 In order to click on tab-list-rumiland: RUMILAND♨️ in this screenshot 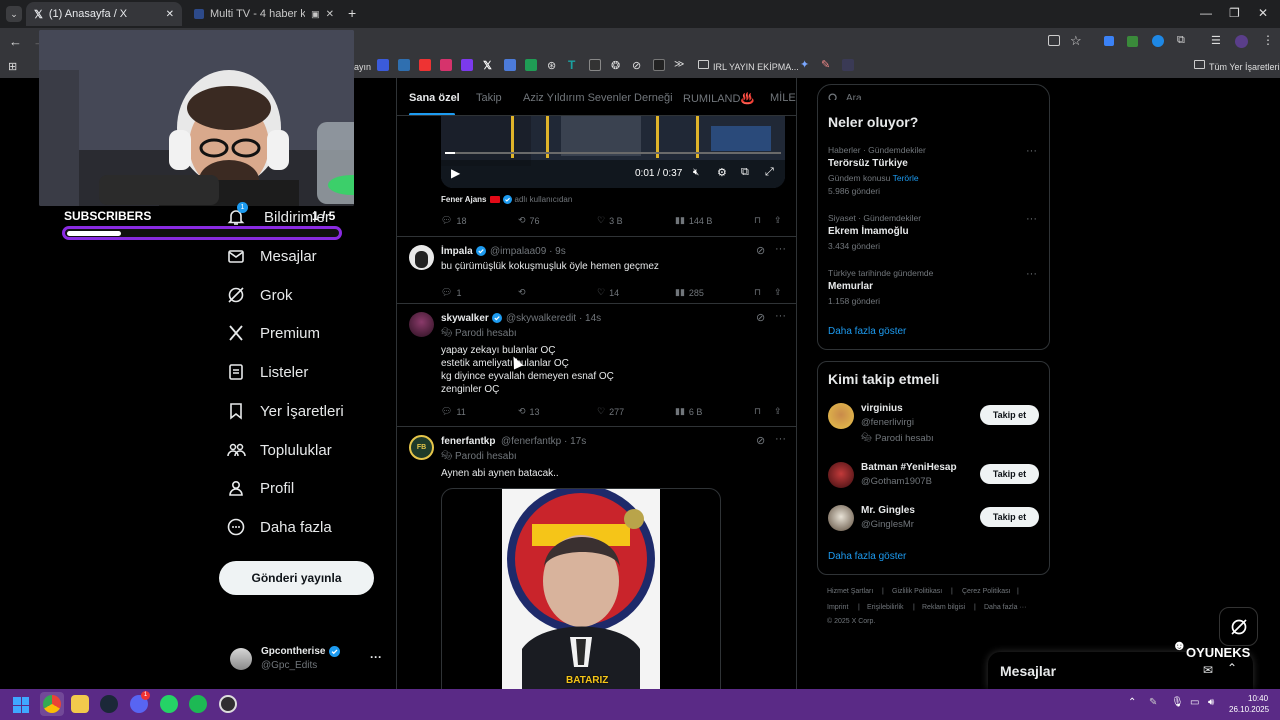, I will do `click(718, 98)`.